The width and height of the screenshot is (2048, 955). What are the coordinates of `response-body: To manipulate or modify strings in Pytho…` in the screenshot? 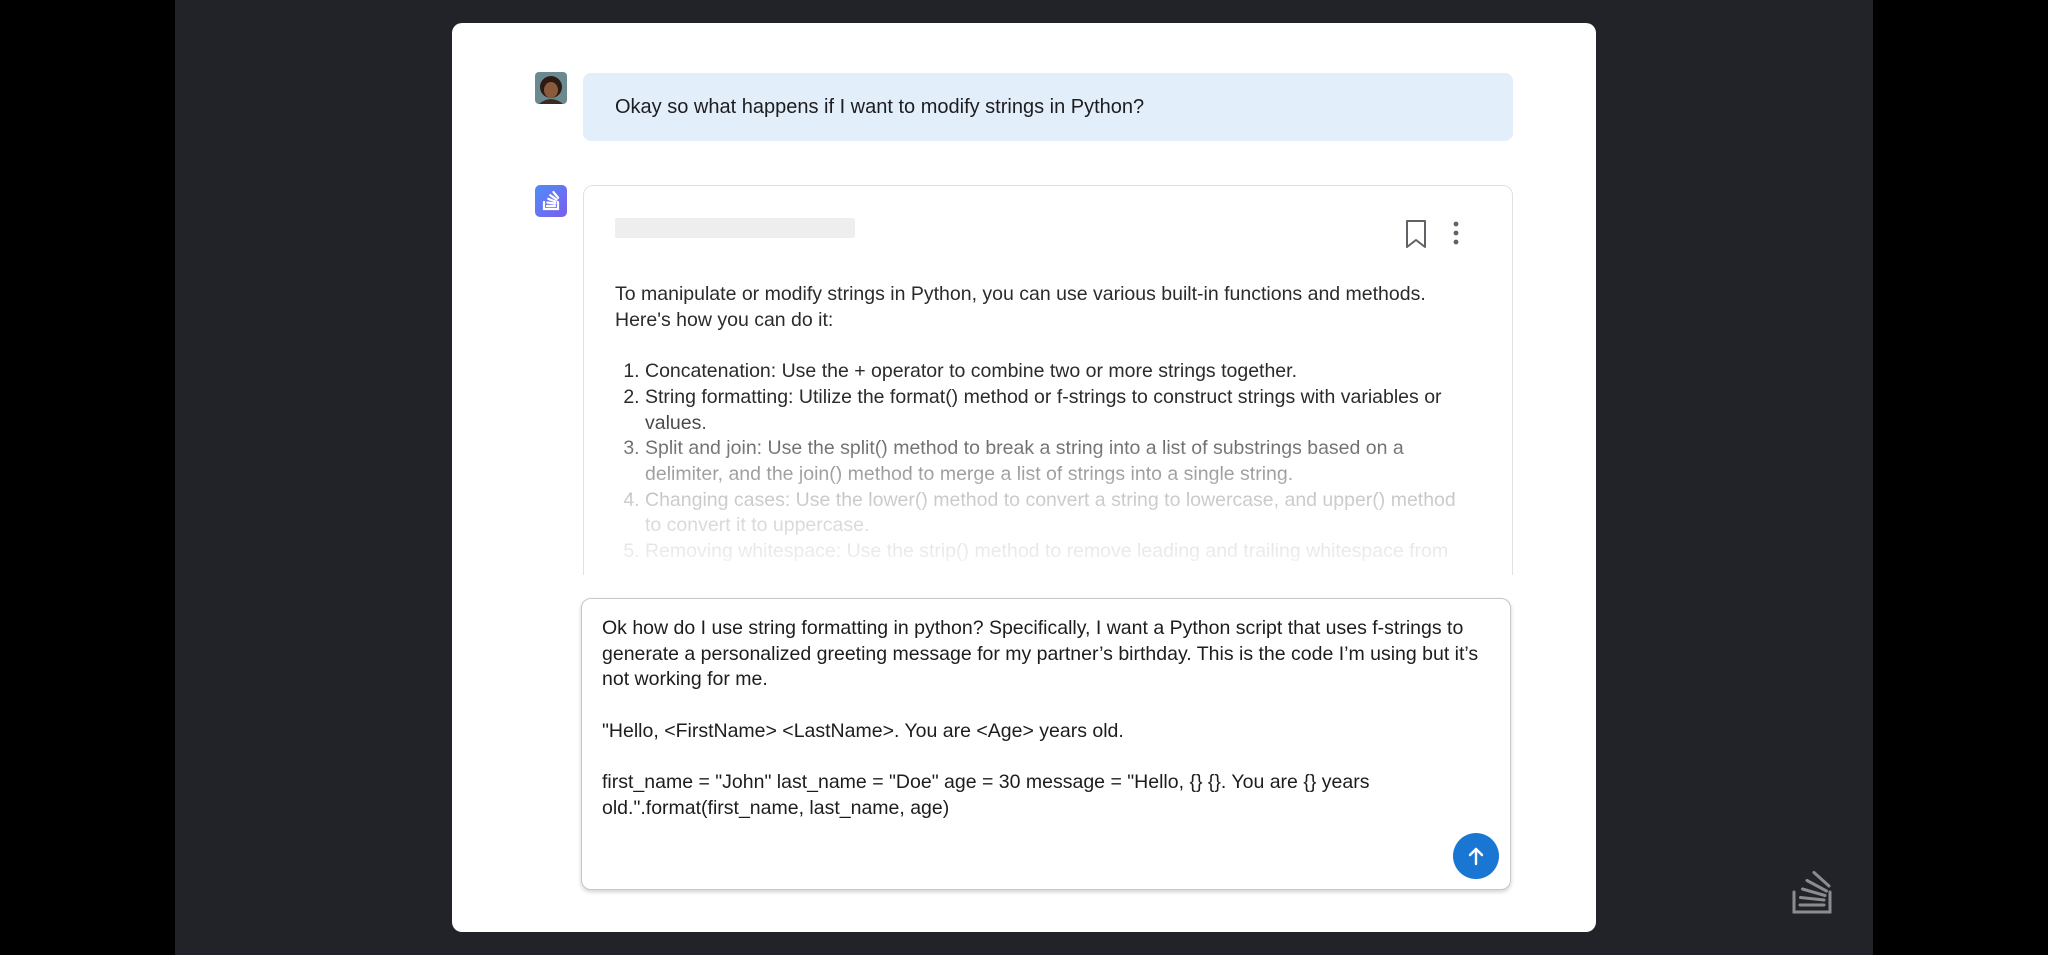 It's located at (1045, 423).